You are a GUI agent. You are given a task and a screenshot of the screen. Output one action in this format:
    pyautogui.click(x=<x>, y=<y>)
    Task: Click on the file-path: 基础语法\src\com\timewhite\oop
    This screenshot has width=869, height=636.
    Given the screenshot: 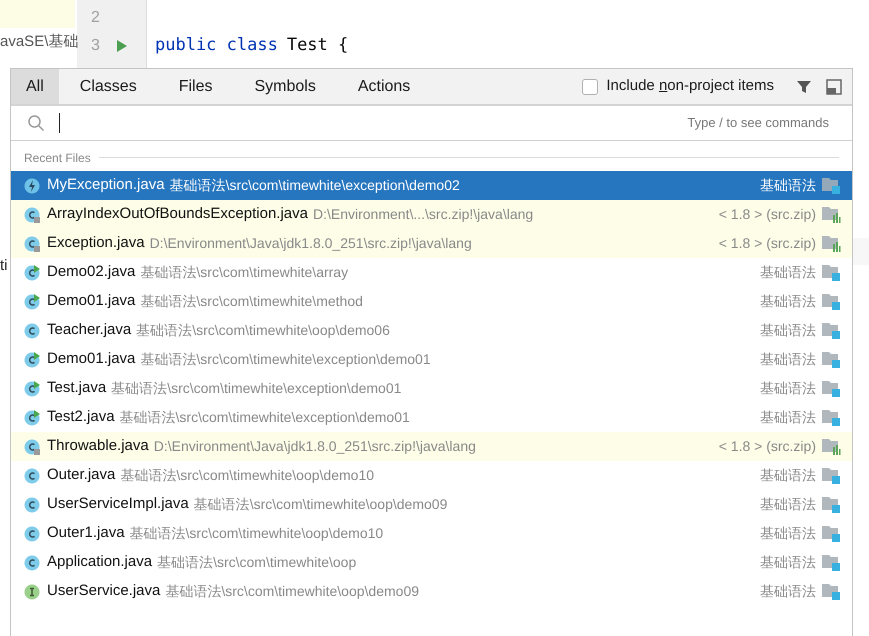 What is the action you would take?
    pyautogui.click(x=256, y=562)
    